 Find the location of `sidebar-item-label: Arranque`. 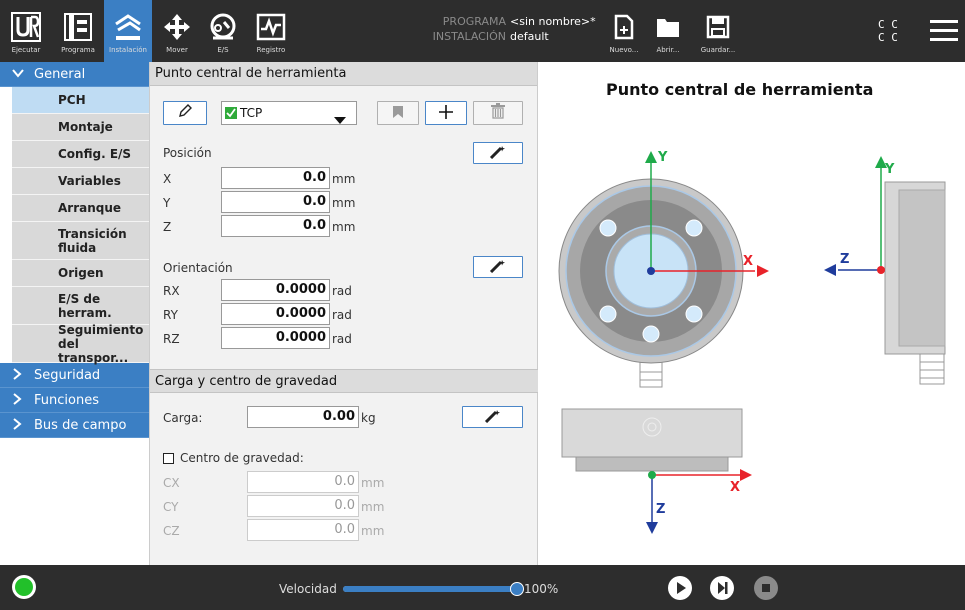

sidebar-item-label: Arranque is located at coordinates (90, 208).